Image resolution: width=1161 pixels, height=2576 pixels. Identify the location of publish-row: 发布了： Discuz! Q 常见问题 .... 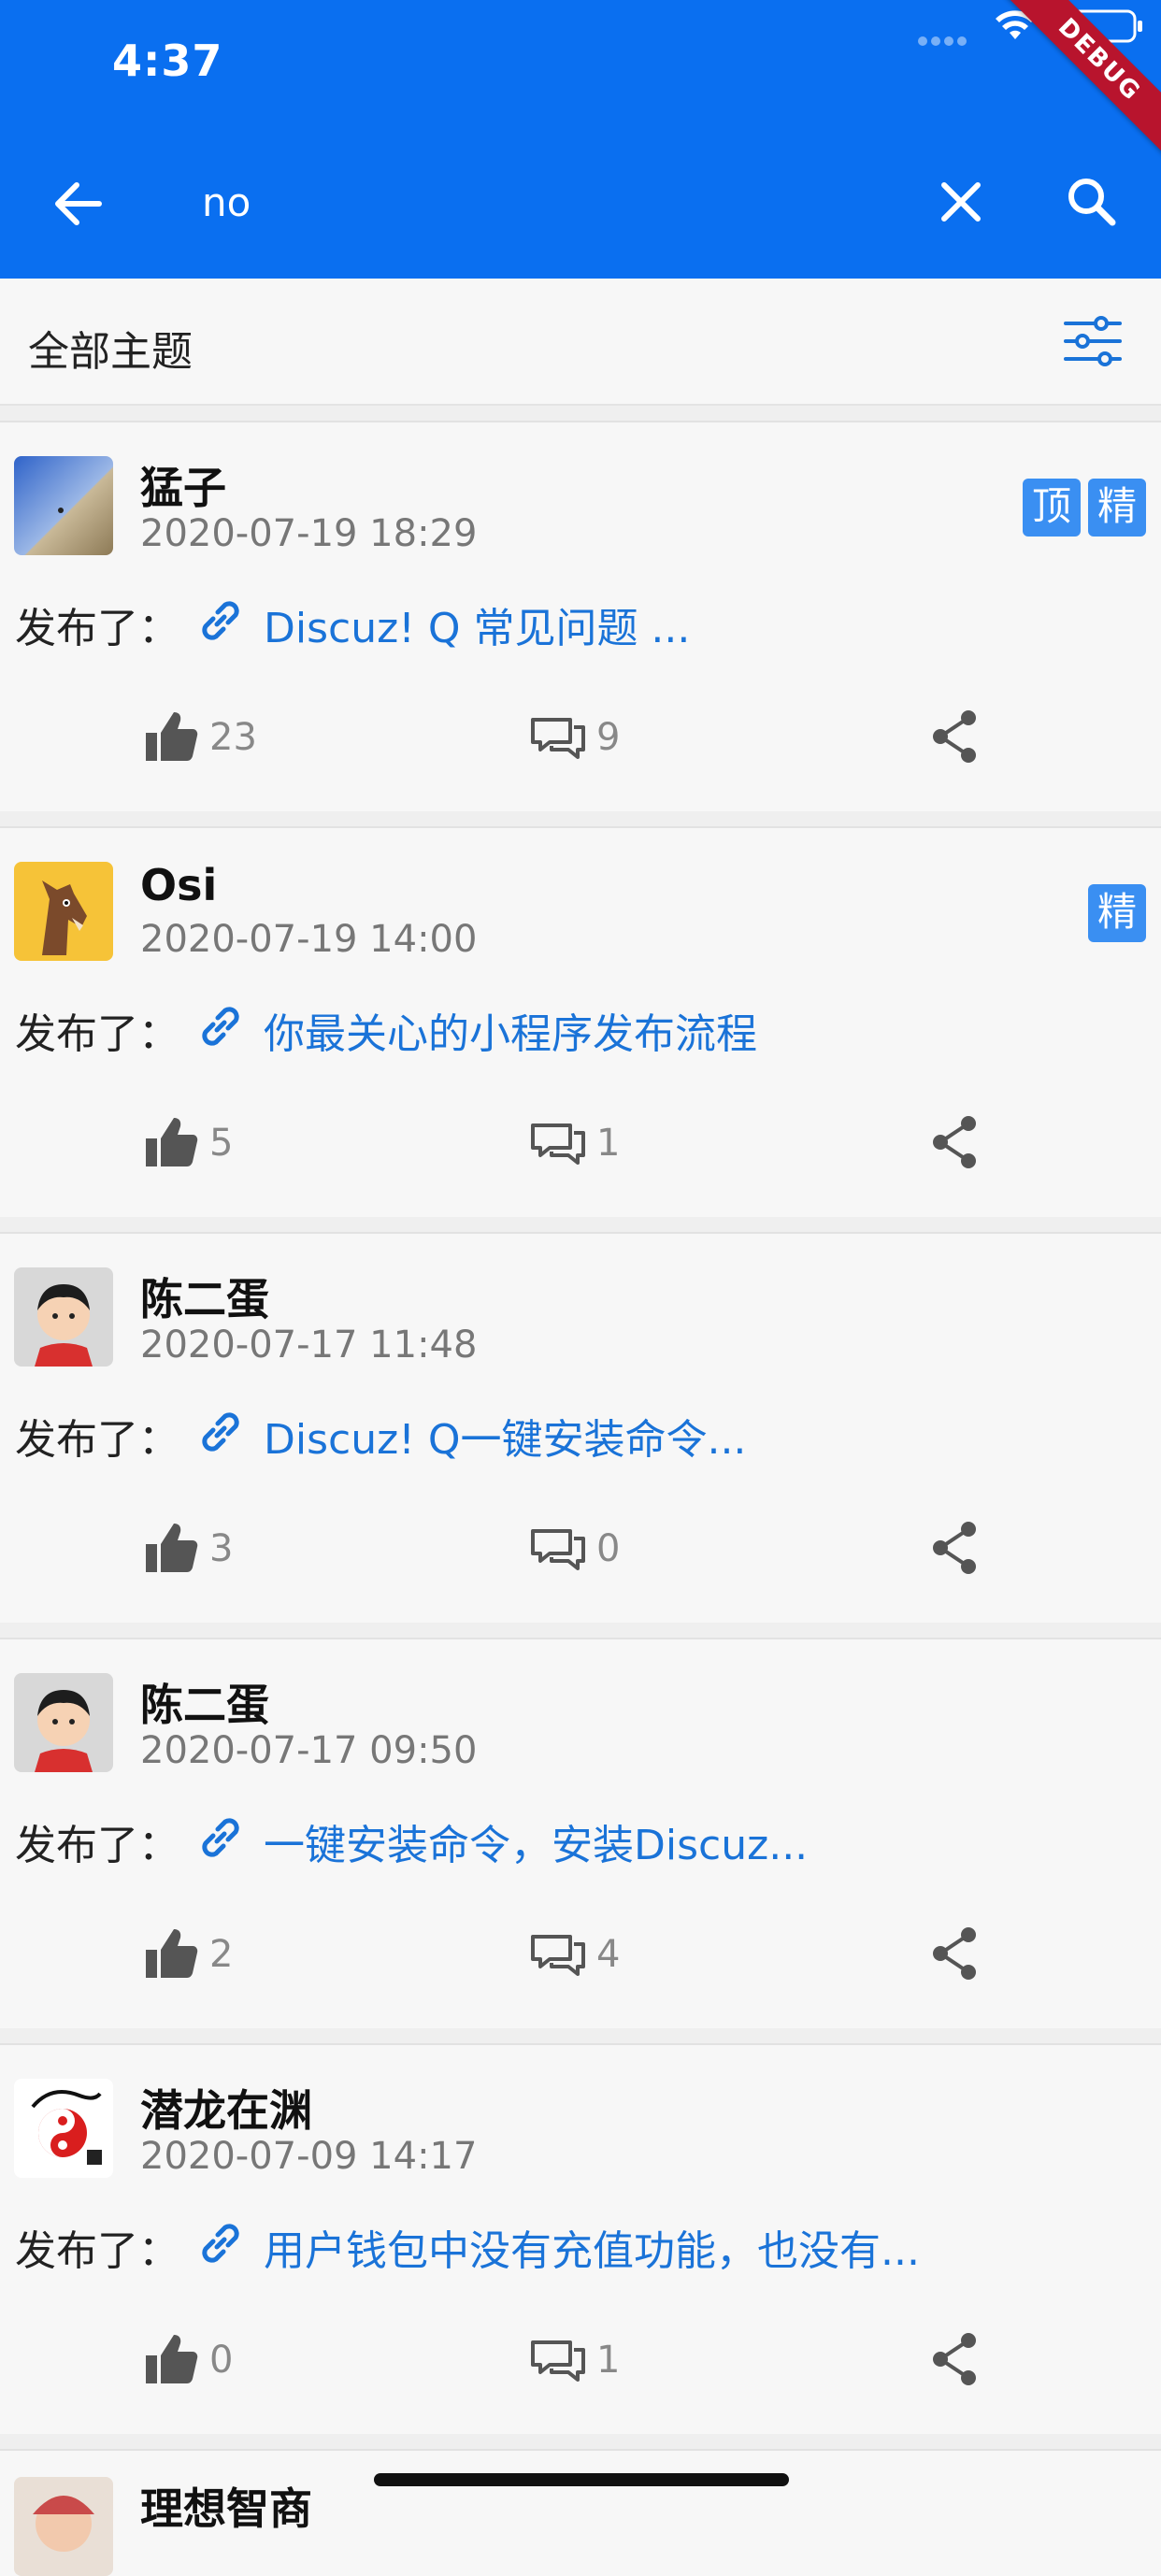
(576, 621).